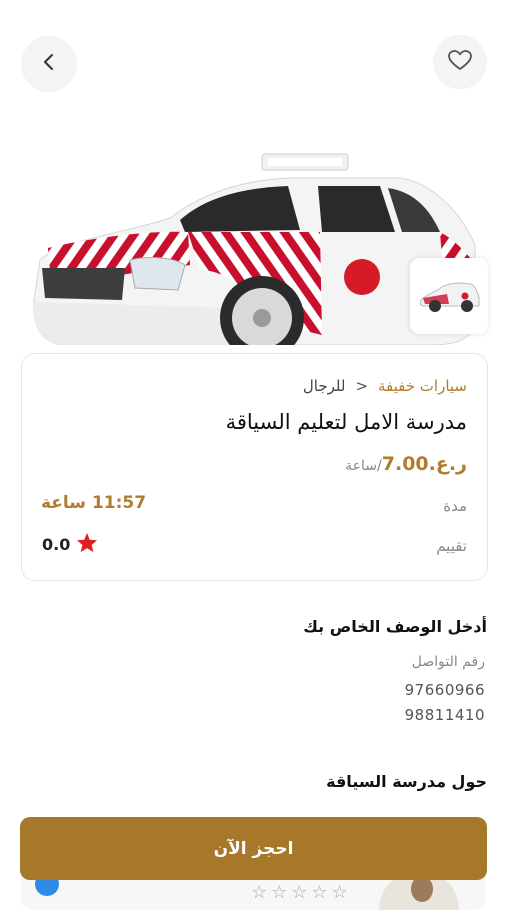 The height and width of the screenshot is (910, 507). Describe the element at coordinates (94, 503) in the screenshot. I see `duration-value: 11:57 ساعة` at that location.